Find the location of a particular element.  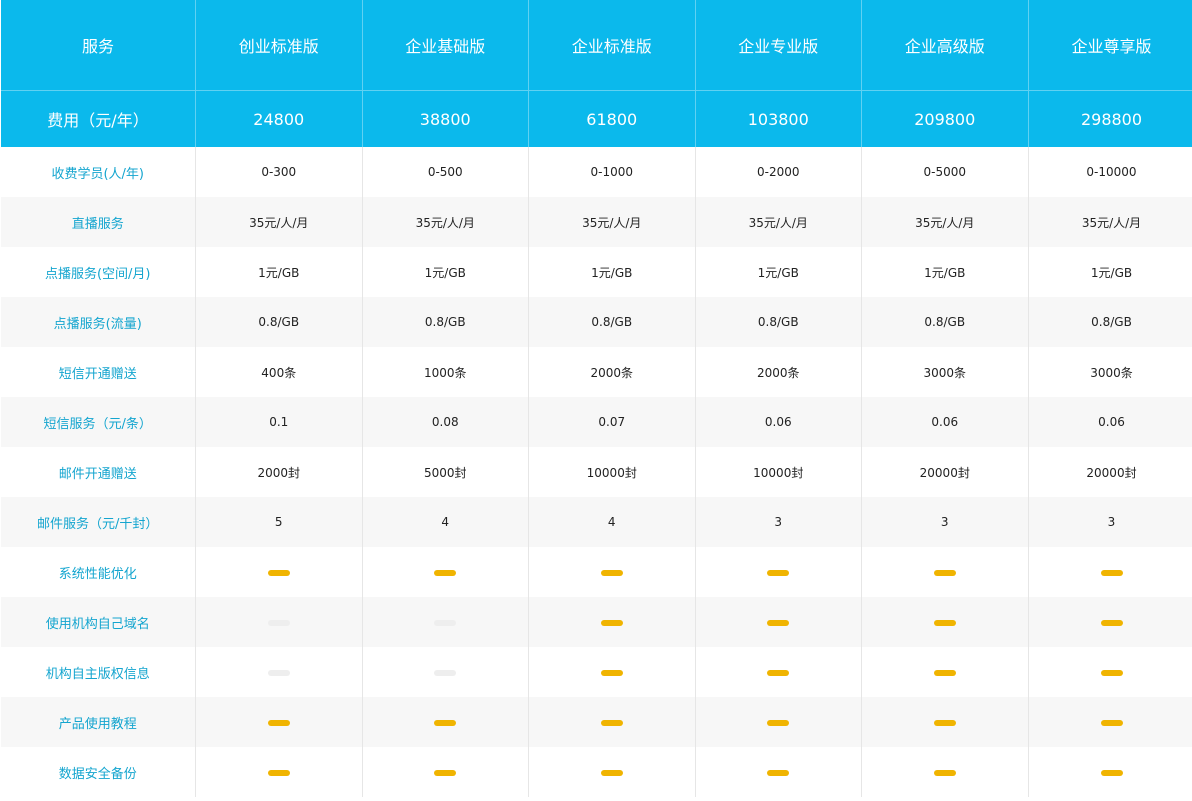

row-label: 点播服务(空间/月) is located at coordinates (97, 274).